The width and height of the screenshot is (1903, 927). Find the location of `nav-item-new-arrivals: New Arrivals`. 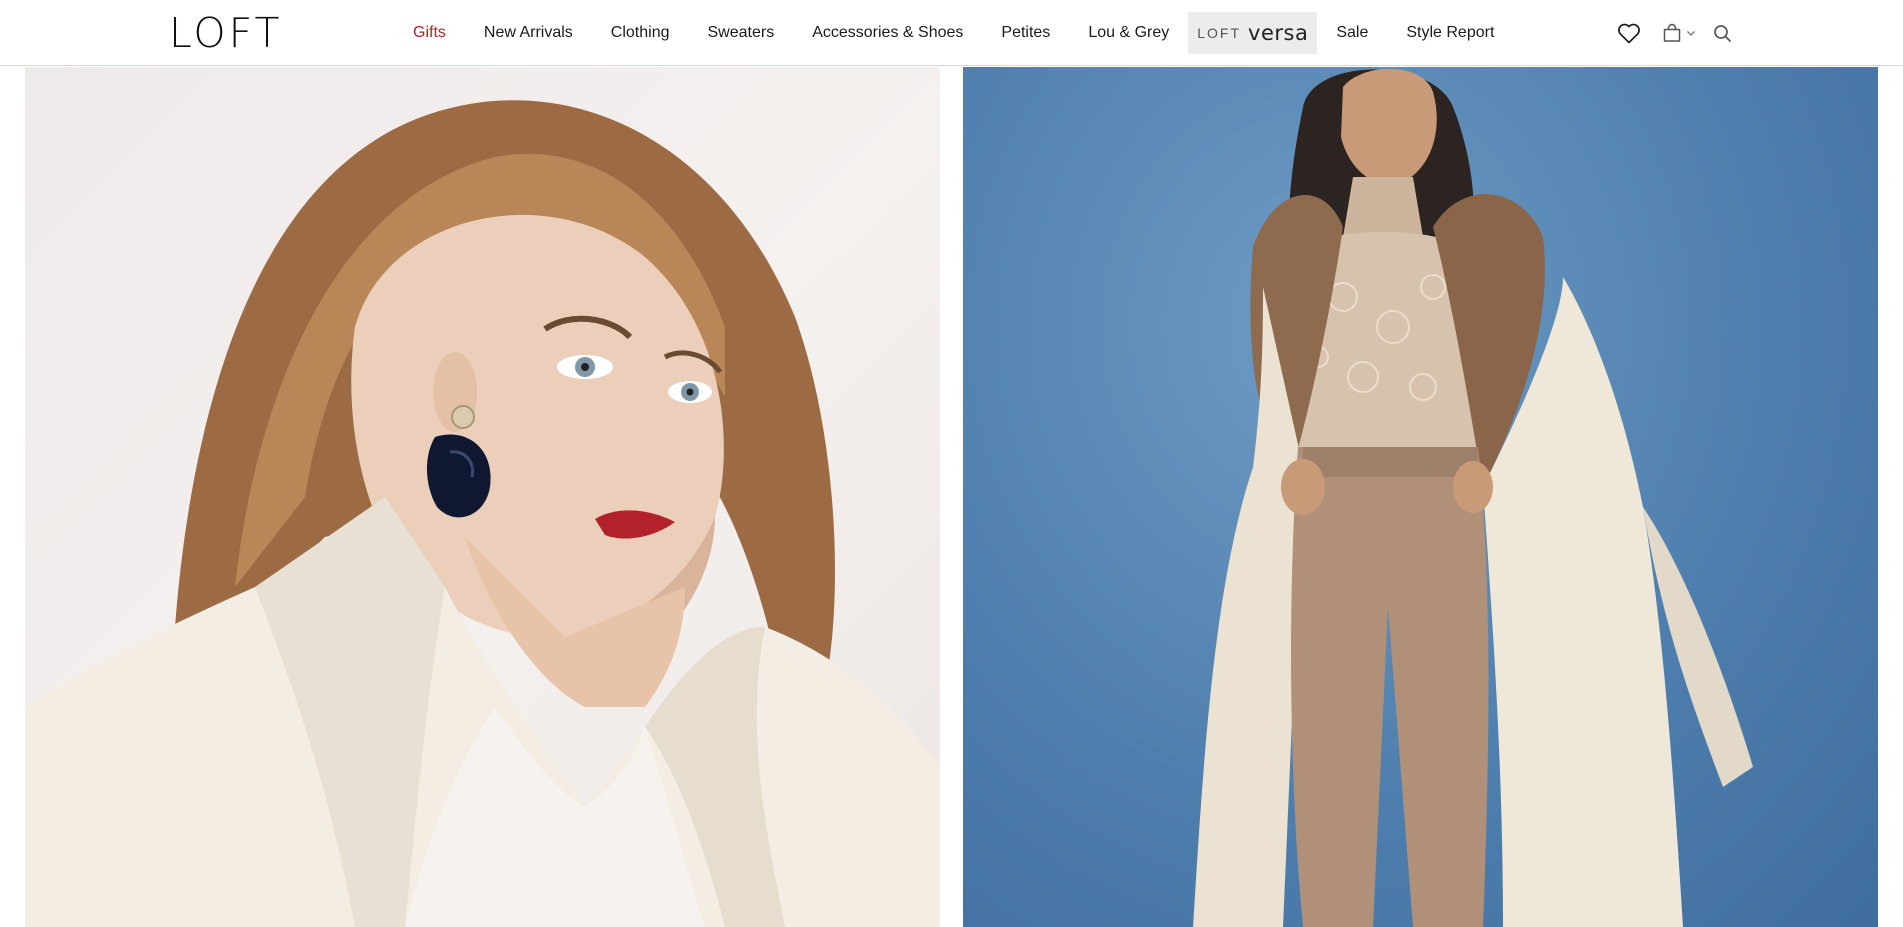

nav-item-new-arrivals: New Arrivals is located at coordinates (528, 33).